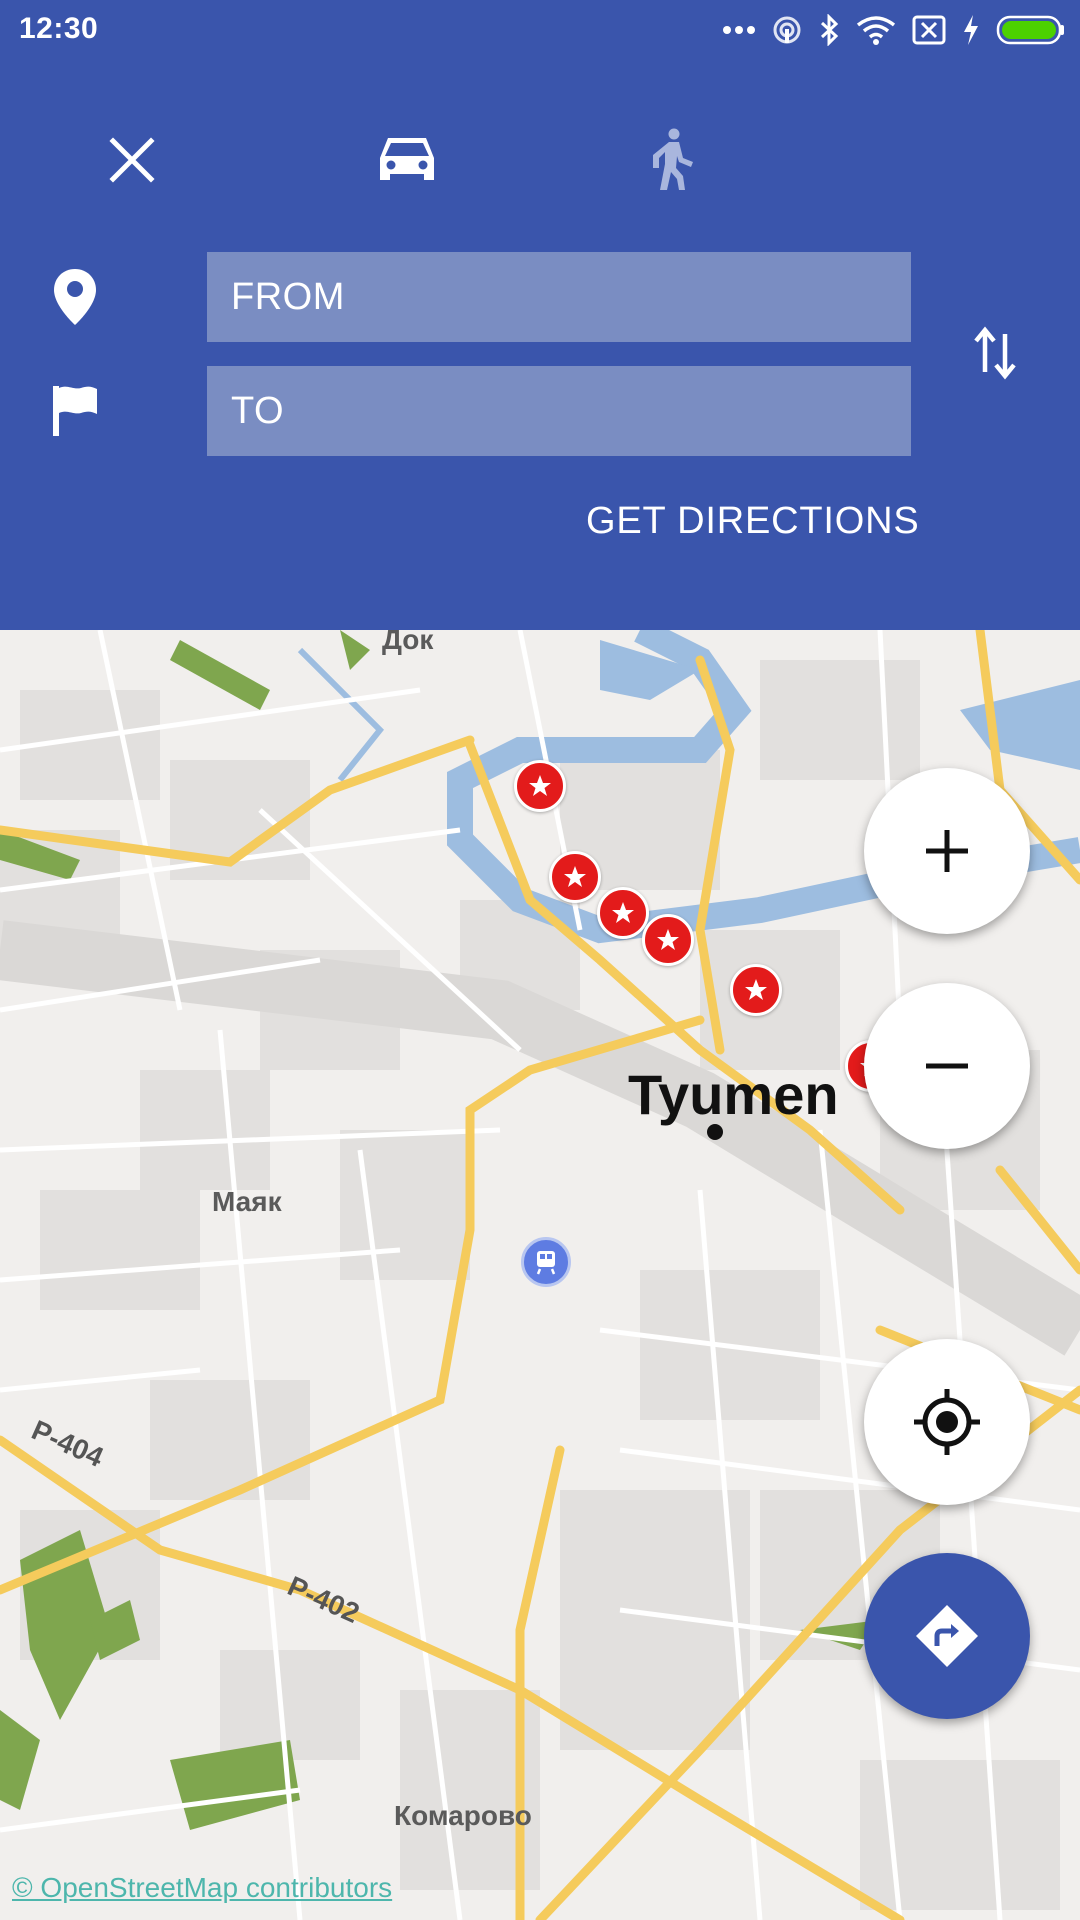  Describe the element at coordinates (75, 297) in the screenshot. I see `location-pin-icon` at that location.